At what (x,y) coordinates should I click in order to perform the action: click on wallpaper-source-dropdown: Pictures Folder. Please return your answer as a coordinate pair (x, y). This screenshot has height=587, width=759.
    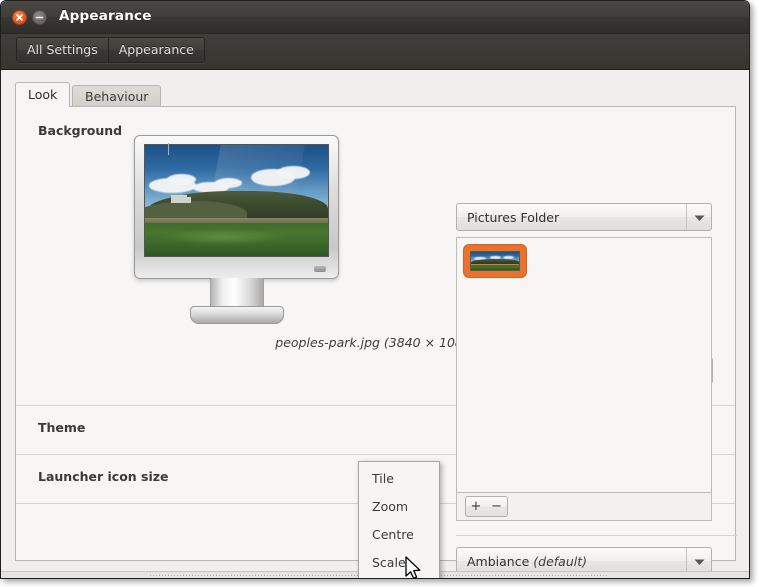
    Looking at the image, I should click on (584, 217).